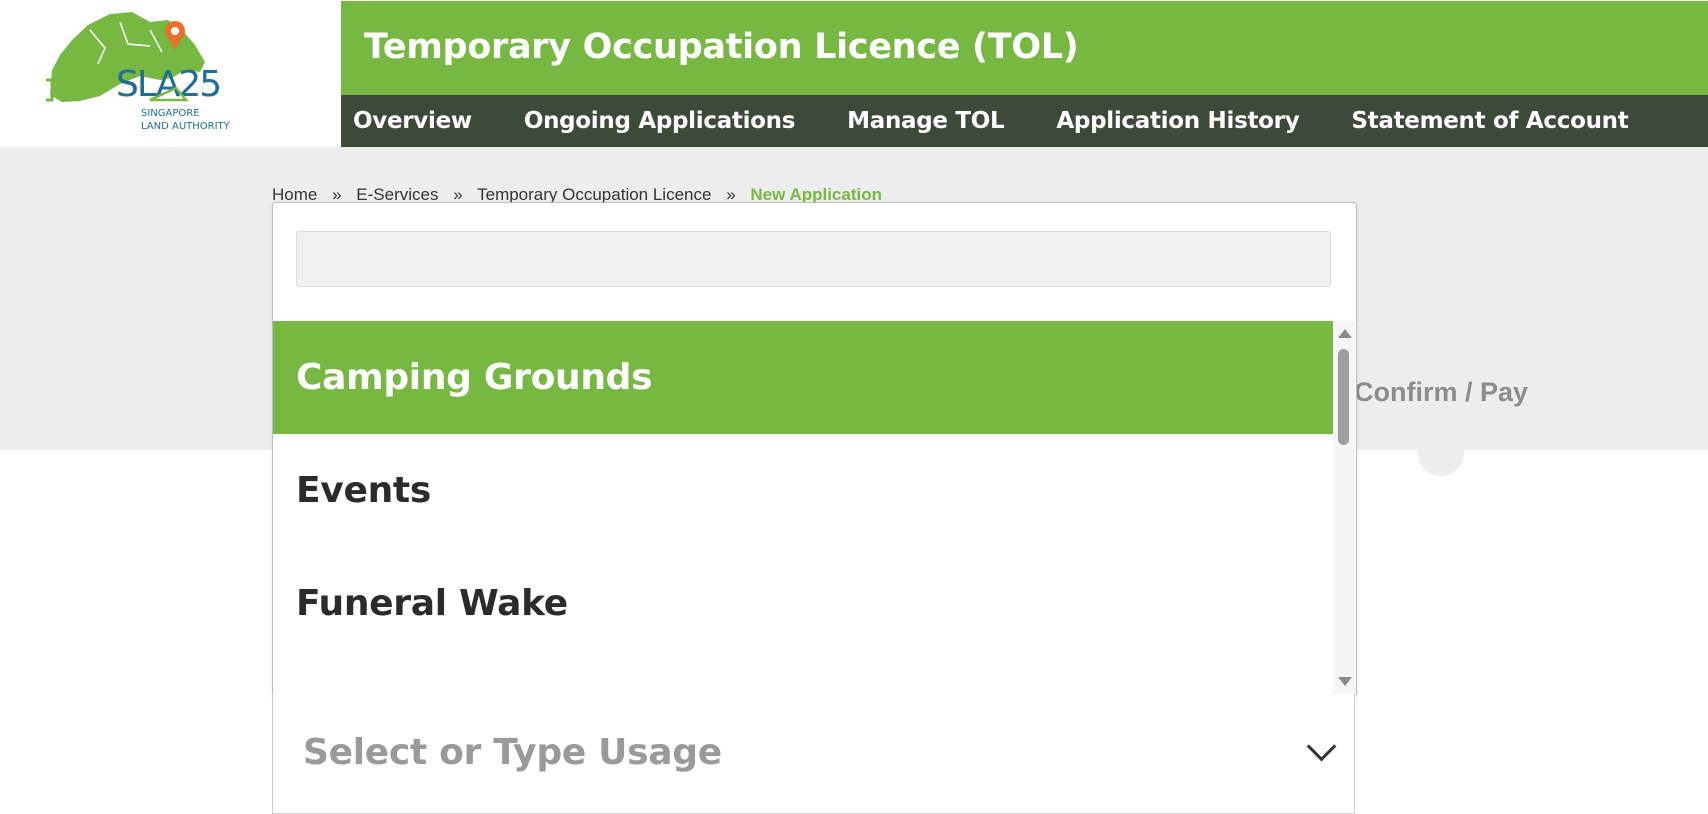 This screenshot has width=1708, height=814. What do you see at coordinates (419, 121) in the screenshot?
I see `nav-item-overview: Overview` at bounding box center [419, 121].